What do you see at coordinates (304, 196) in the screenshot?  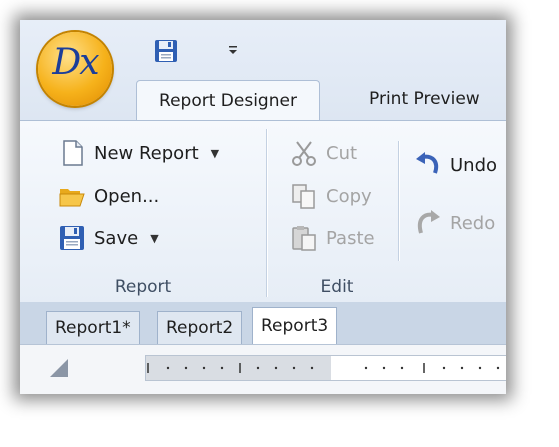 I see `copy-icon` at bounding box center [304, 196].